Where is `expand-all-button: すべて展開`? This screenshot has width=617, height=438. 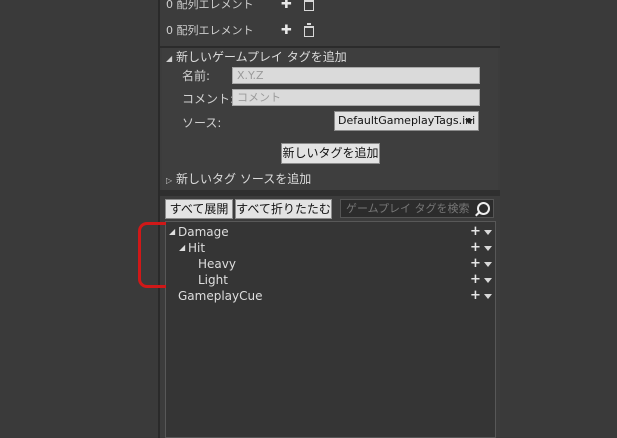 expand-all-button: すべて展開 is located at coordinates (199, 209).